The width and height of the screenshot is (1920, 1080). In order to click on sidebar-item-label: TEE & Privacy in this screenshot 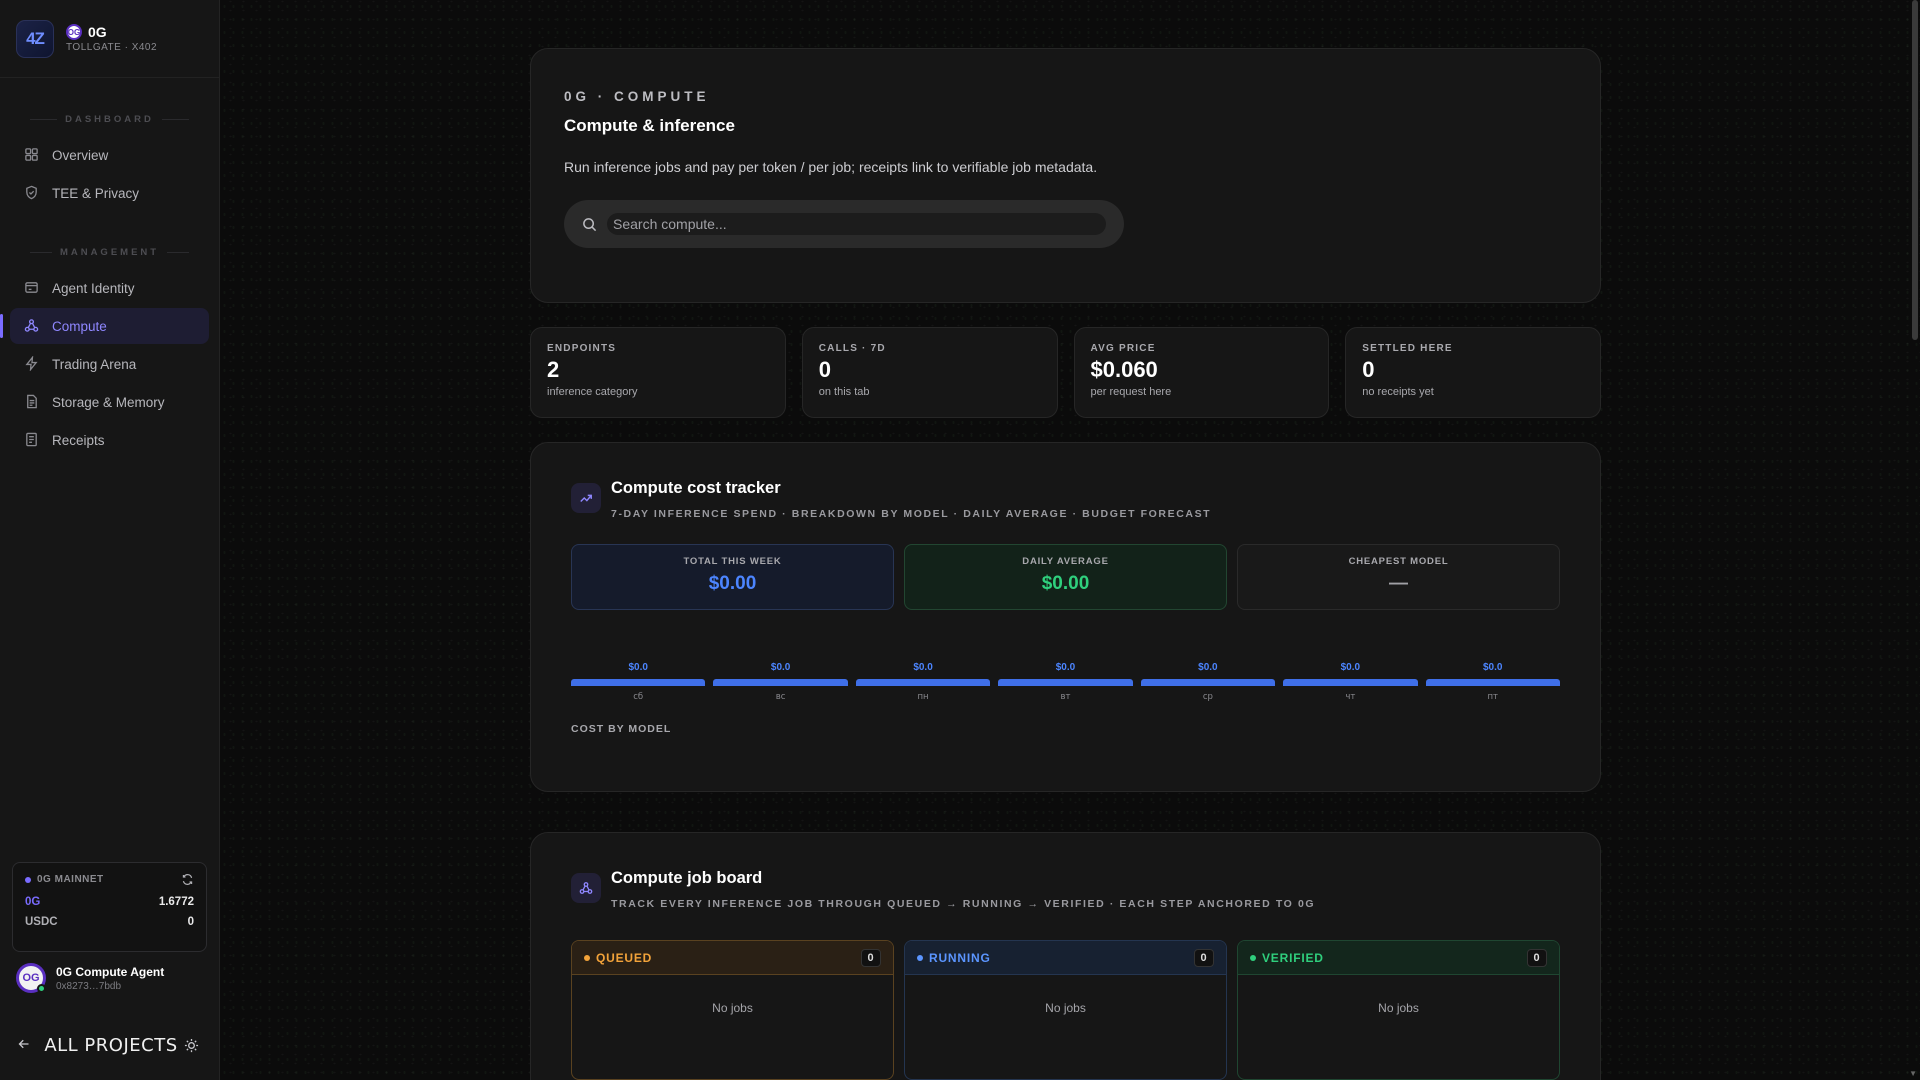, I will do `click(96, 193)`.